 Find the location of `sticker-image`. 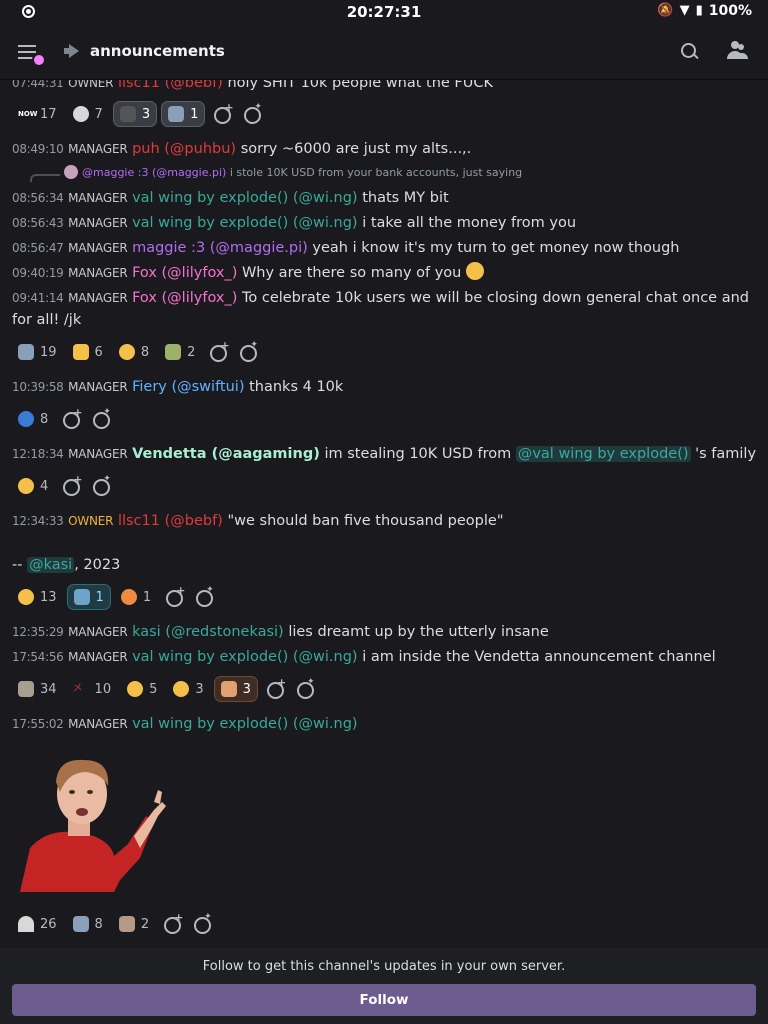

sticker-image is located at coordinates (91, 822).